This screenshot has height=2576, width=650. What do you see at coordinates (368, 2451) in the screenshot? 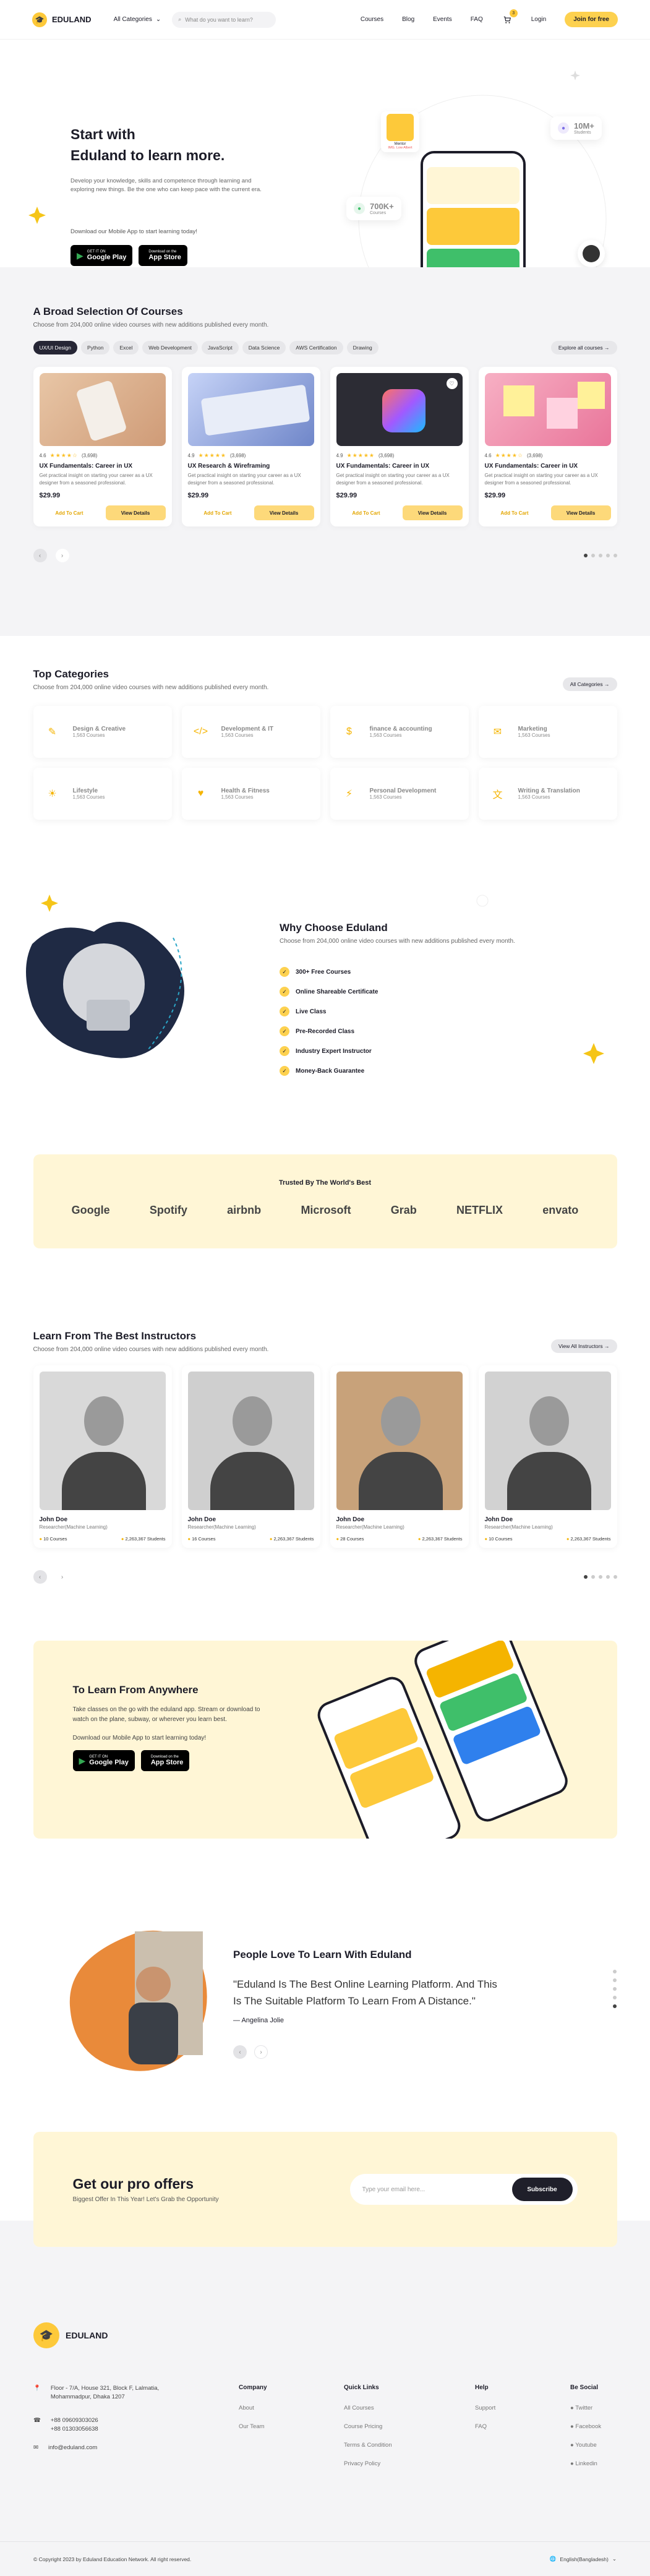
I see `footer-link-terms: Terms & Condition` at bounding box center [368, 2451].